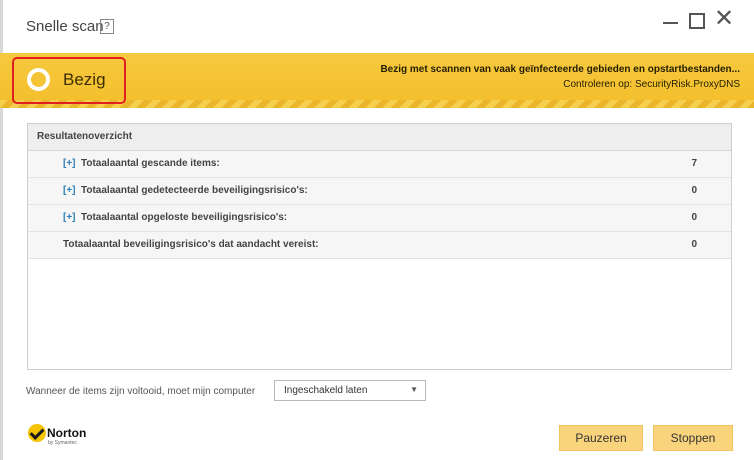  Describe the element at coordinates (84, 79) in the screenshot. I see `status-label: Bezig` at that location.